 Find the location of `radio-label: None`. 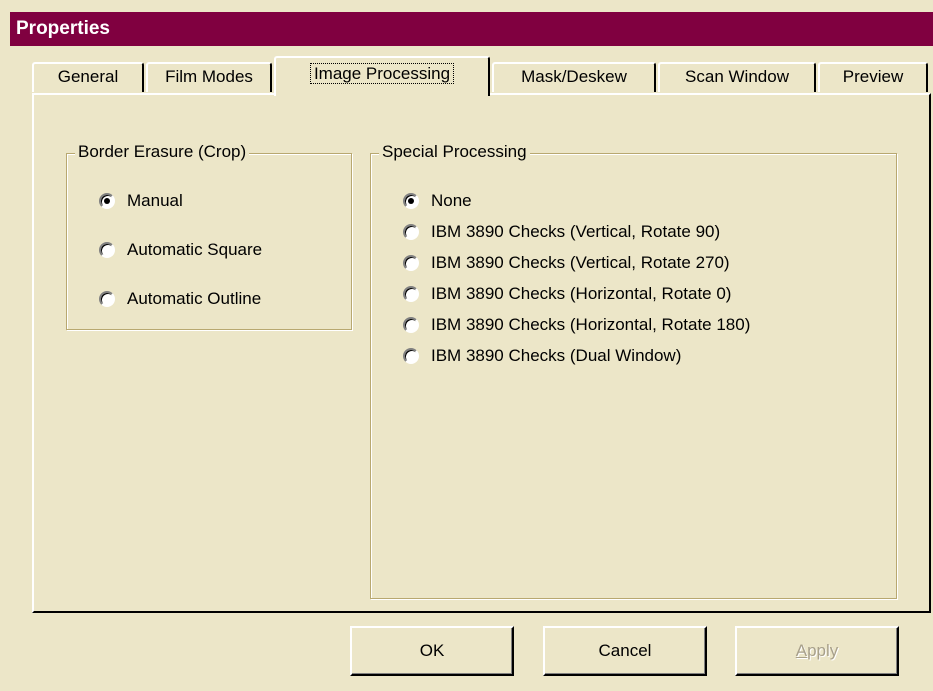

radio-label: None is located at coordinates (451, 200).